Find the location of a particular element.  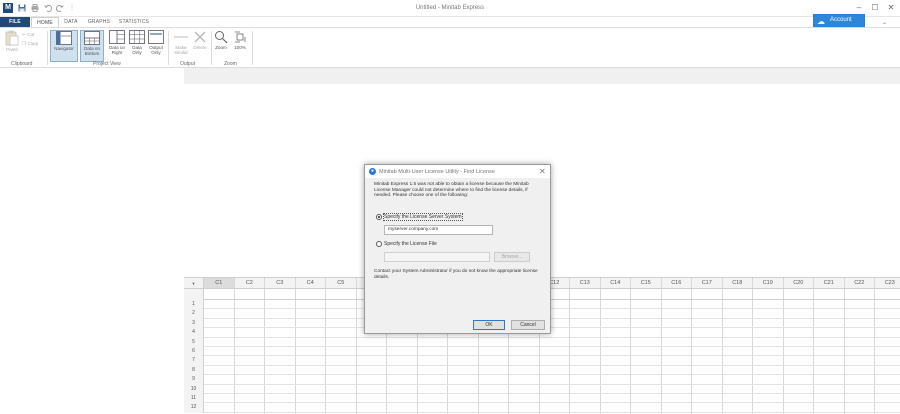

column-header: C5 is located at coordinates (341, 283).